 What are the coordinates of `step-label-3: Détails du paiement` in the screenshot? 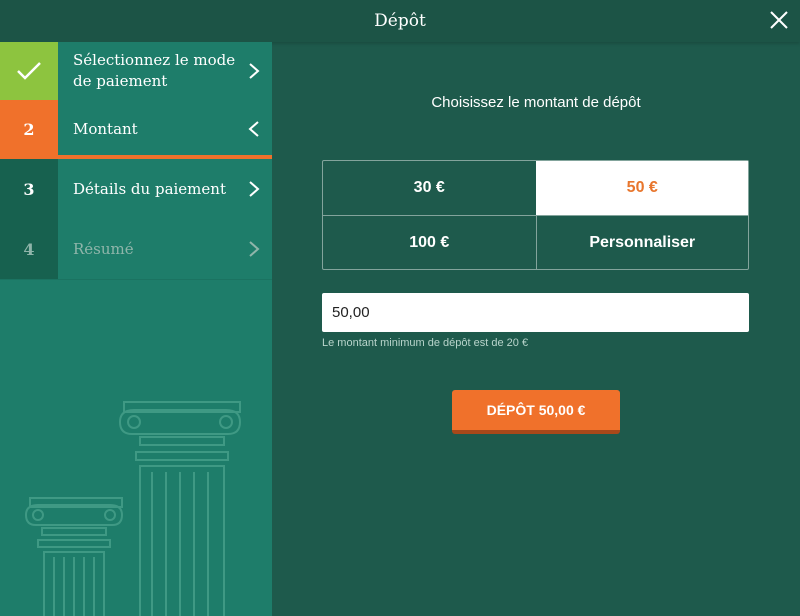 It's located at (149, 188).